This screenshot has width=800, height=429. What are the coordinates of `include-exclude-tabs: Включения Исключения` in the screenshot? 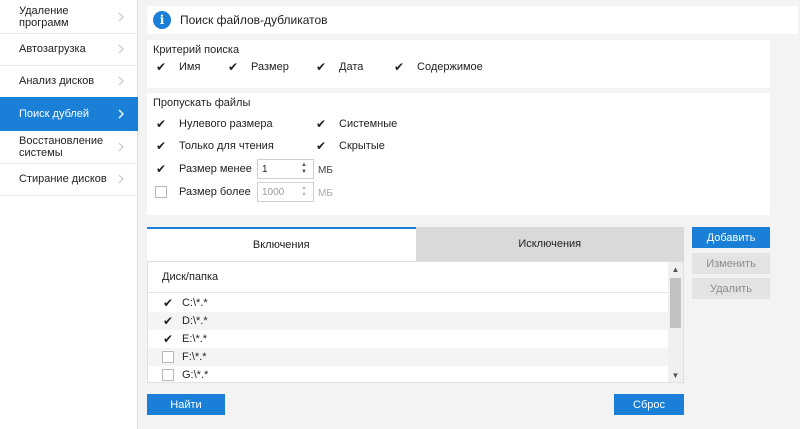 It's located at (415, 244).